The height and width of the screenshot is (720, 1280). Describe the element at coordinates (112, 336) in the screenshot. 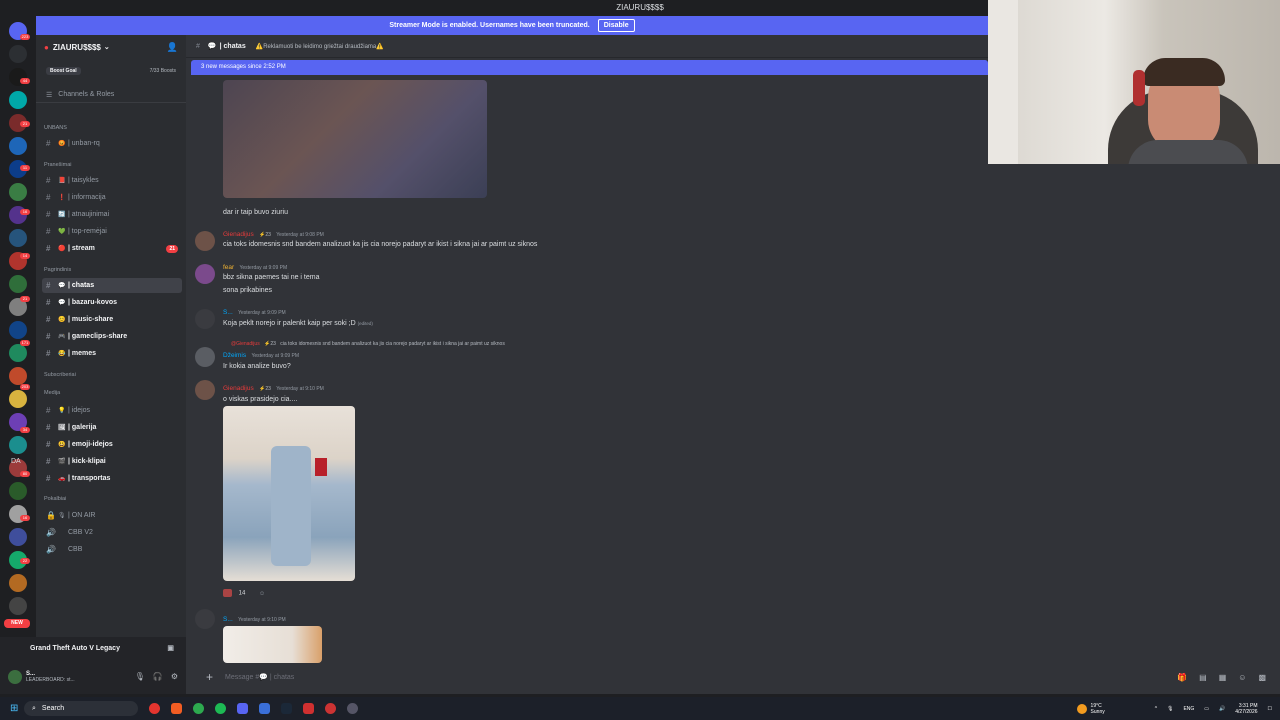

I see `channel-item: # 🎮 | gameclips-share` at that location.